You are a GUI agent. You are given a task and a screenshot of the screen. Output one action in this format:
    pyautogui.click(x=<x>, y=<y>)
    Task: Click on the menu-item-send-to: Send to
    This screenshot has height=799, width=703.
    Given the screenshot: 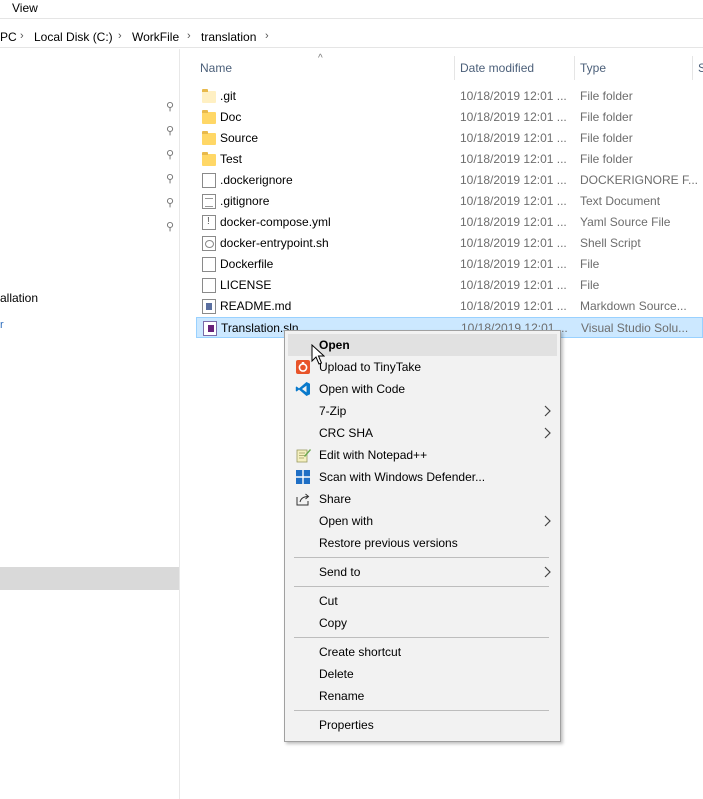 What is the action you would take?
    pyautogui.click(x=422, y=572)
    